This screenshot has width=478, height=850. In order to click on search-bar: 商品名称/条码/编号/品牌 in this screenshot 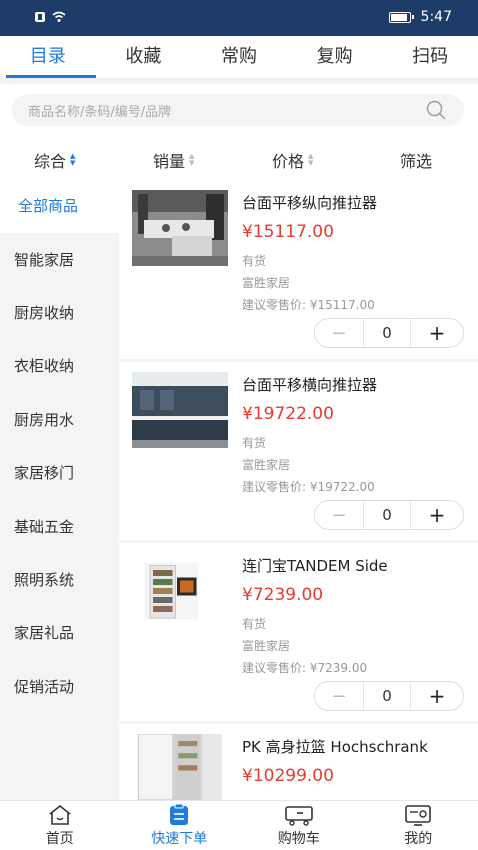, I will do `click(238, 110)`.